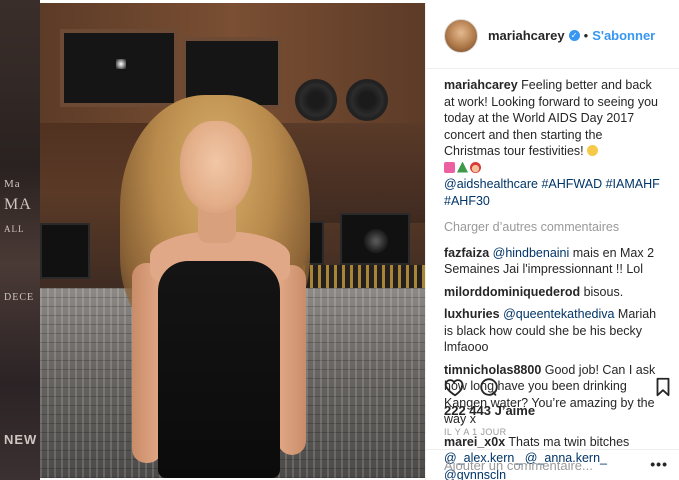  I want to click on backdrop-text: ALL, so click(14, 229).